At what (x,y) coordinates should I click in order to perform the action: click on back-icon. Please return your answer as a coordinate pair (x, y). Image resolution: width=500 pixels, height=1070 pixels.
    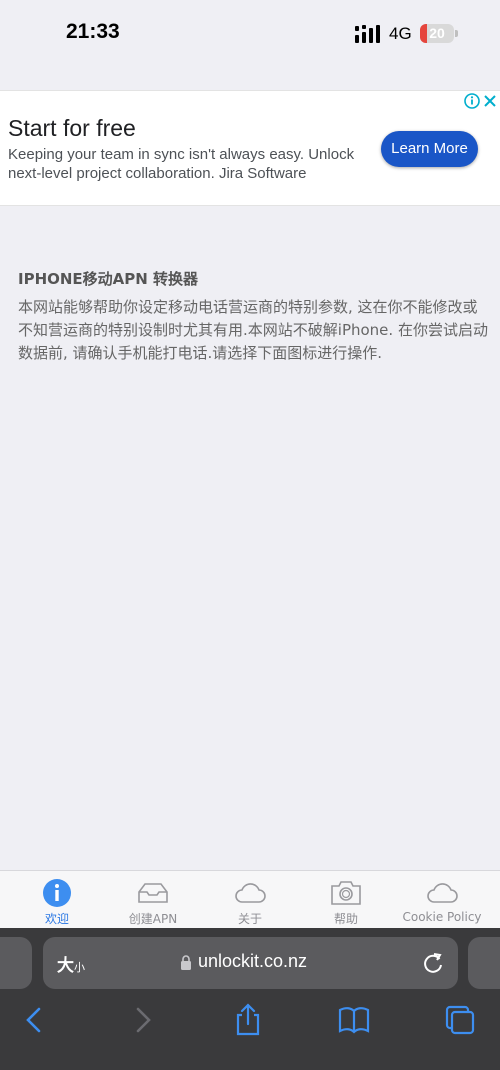
    Looking at the image, I should click on (35, 1020).